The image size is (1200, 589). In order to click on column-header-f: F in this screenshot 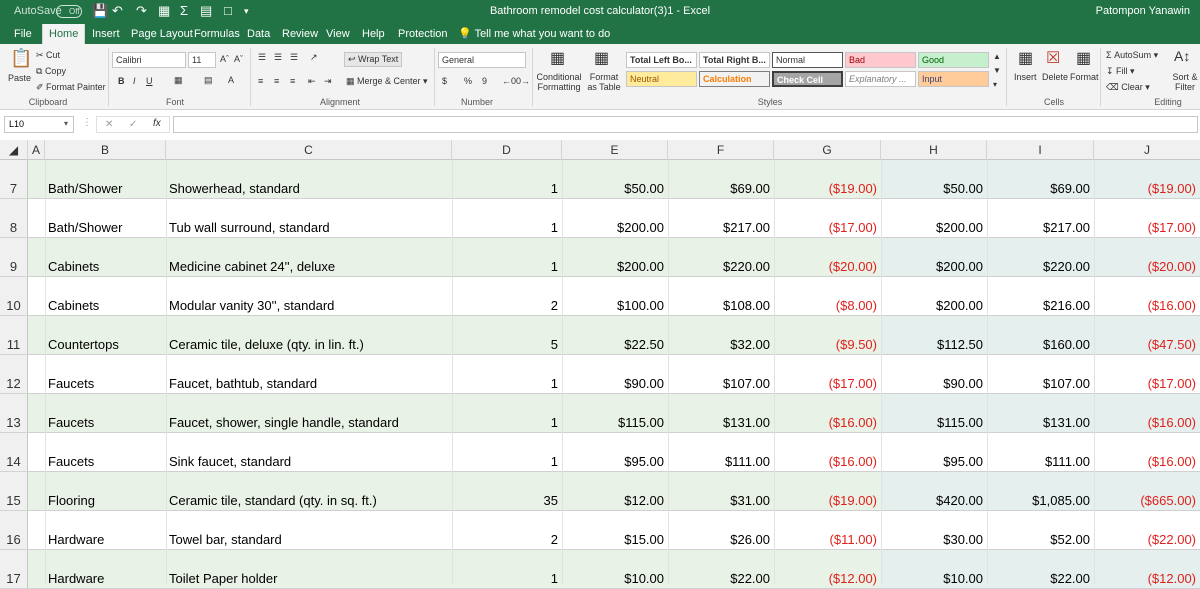, I will do `click(721, 150)`.